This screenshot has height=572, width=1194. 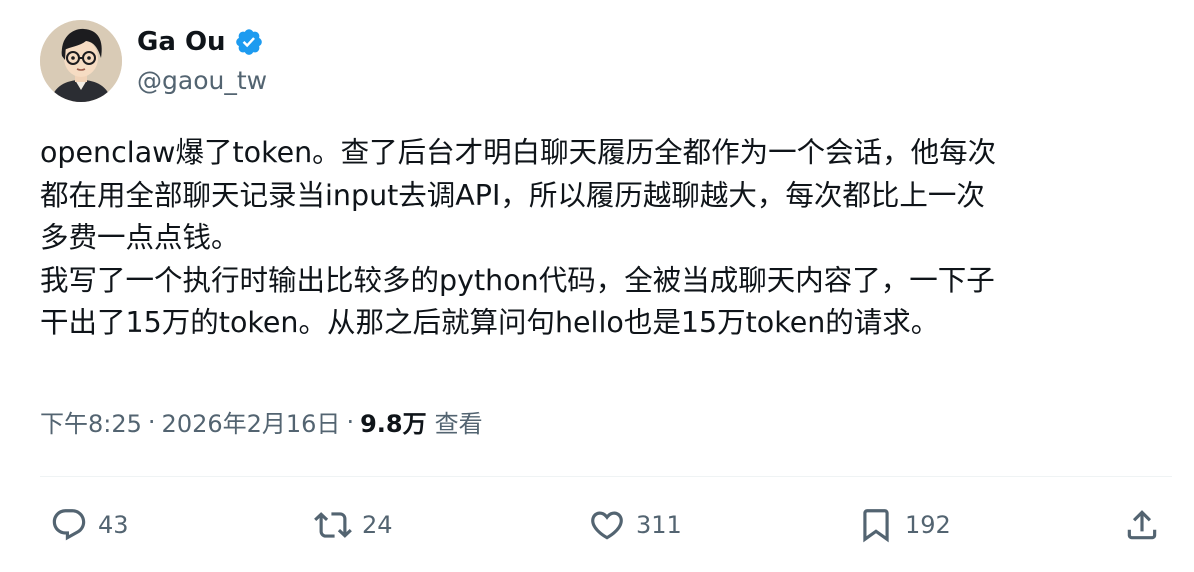 I want to click on like-count: 311, so click(x=659, y=525).